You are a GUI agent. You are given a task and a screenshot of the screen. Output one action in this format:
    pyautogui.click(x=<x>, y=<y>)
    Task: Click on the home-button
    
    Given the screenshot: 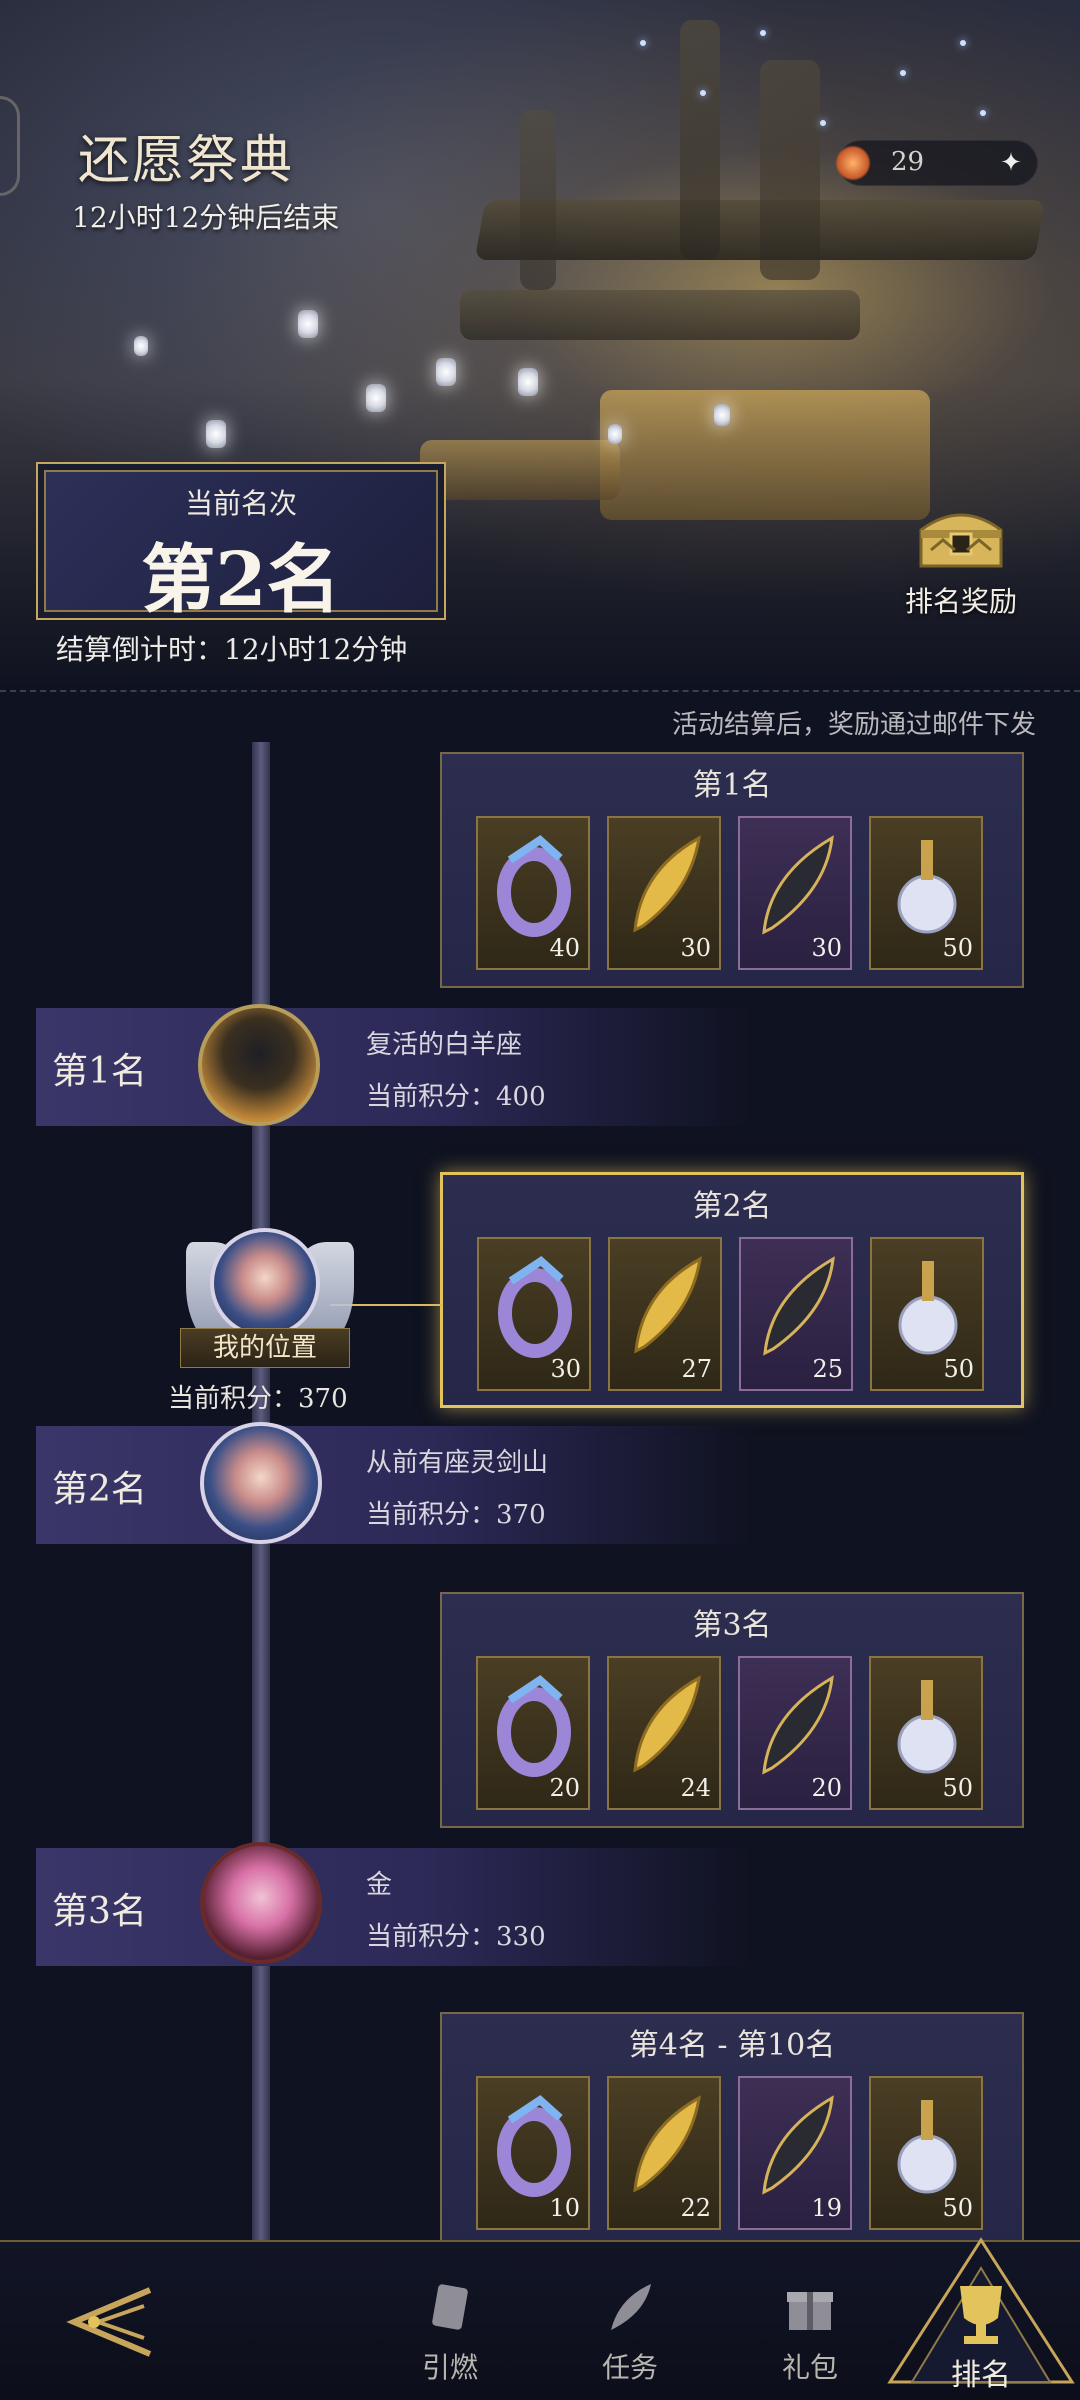 What is the action you would take?
    pyautogui.click(x=109, y=2321)
    